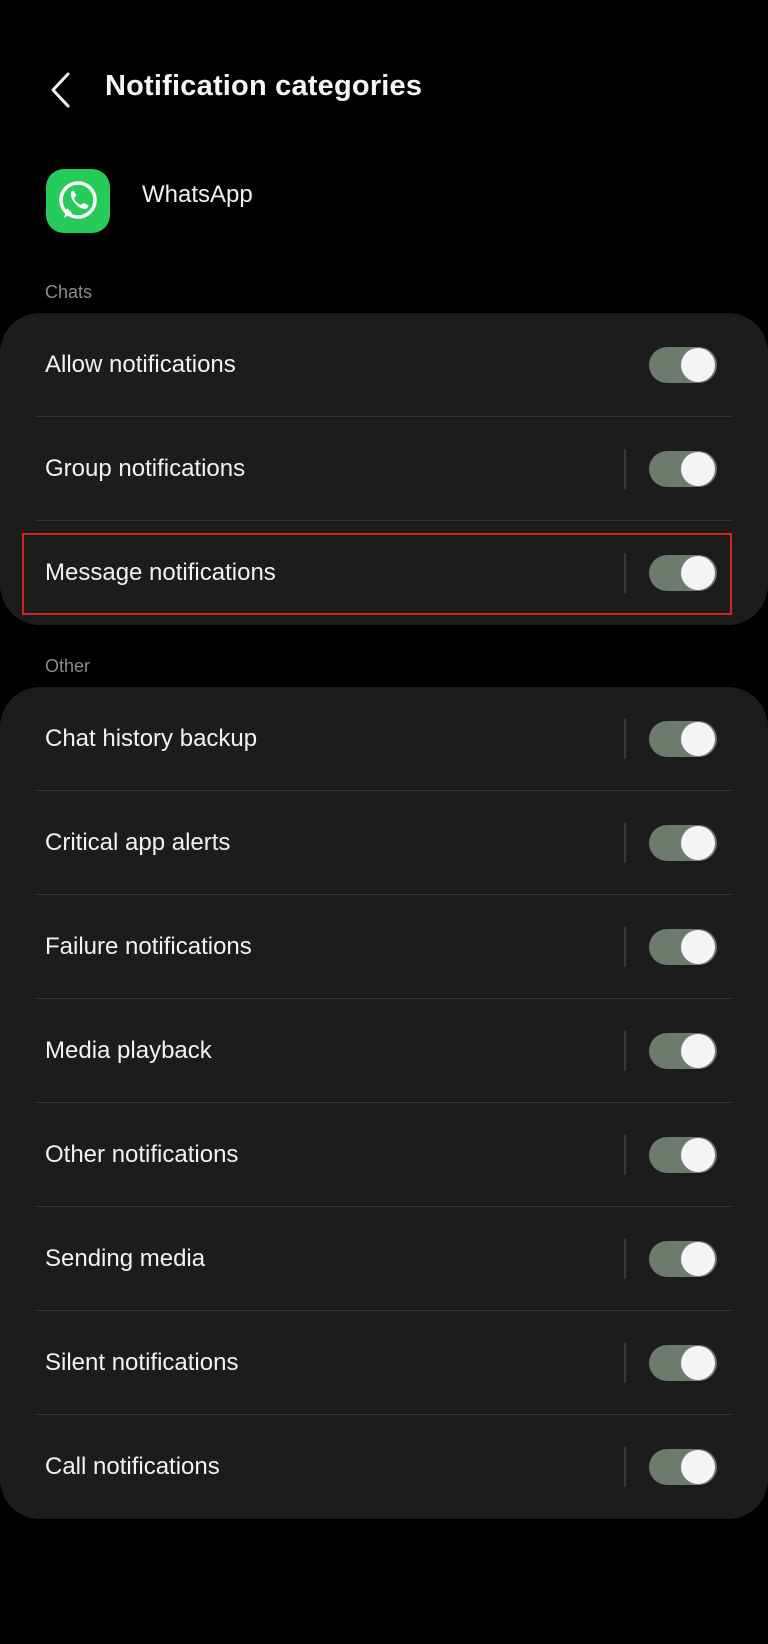 This screenshot has width=768, height=1644. I want to click on media-playback-toggle, so click(683, 1051).